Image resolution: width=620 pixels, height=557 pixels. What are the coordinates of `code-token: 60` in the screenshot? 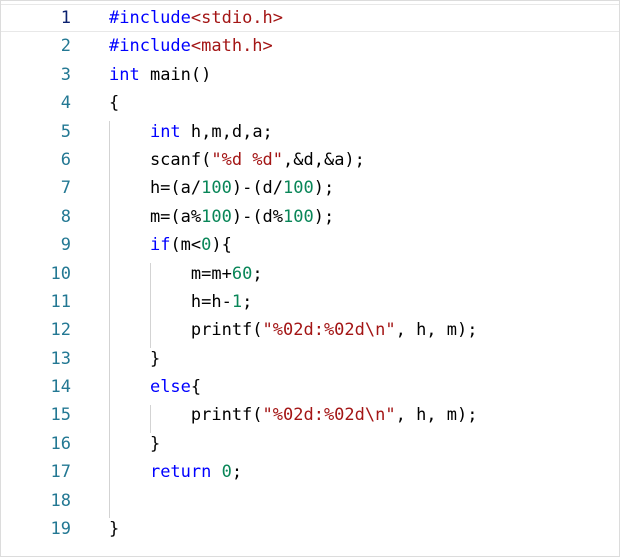 It's located at (242, 273).